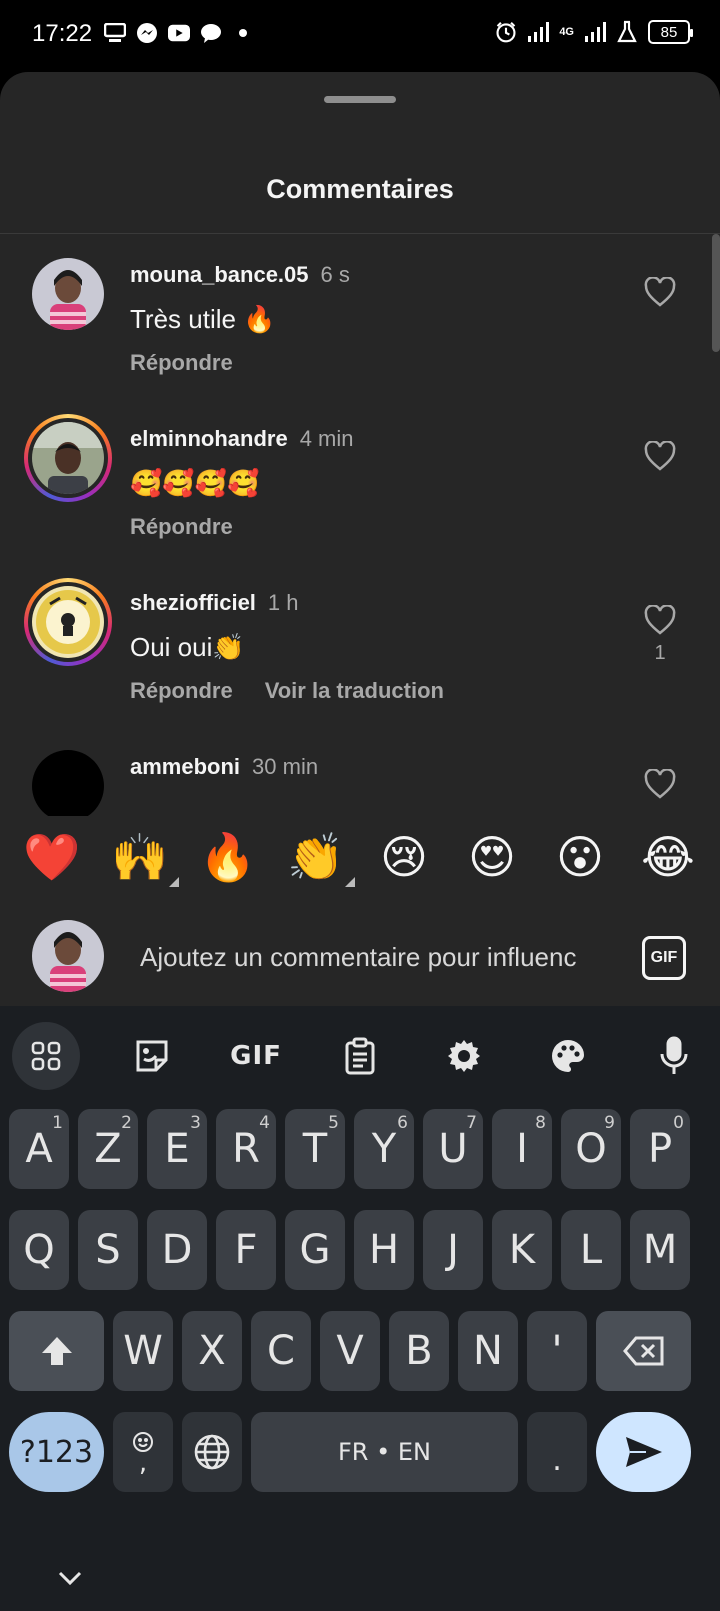 This screenshot has width=720, height=1611. I want to click on key-b: B, so click(419, 1351).